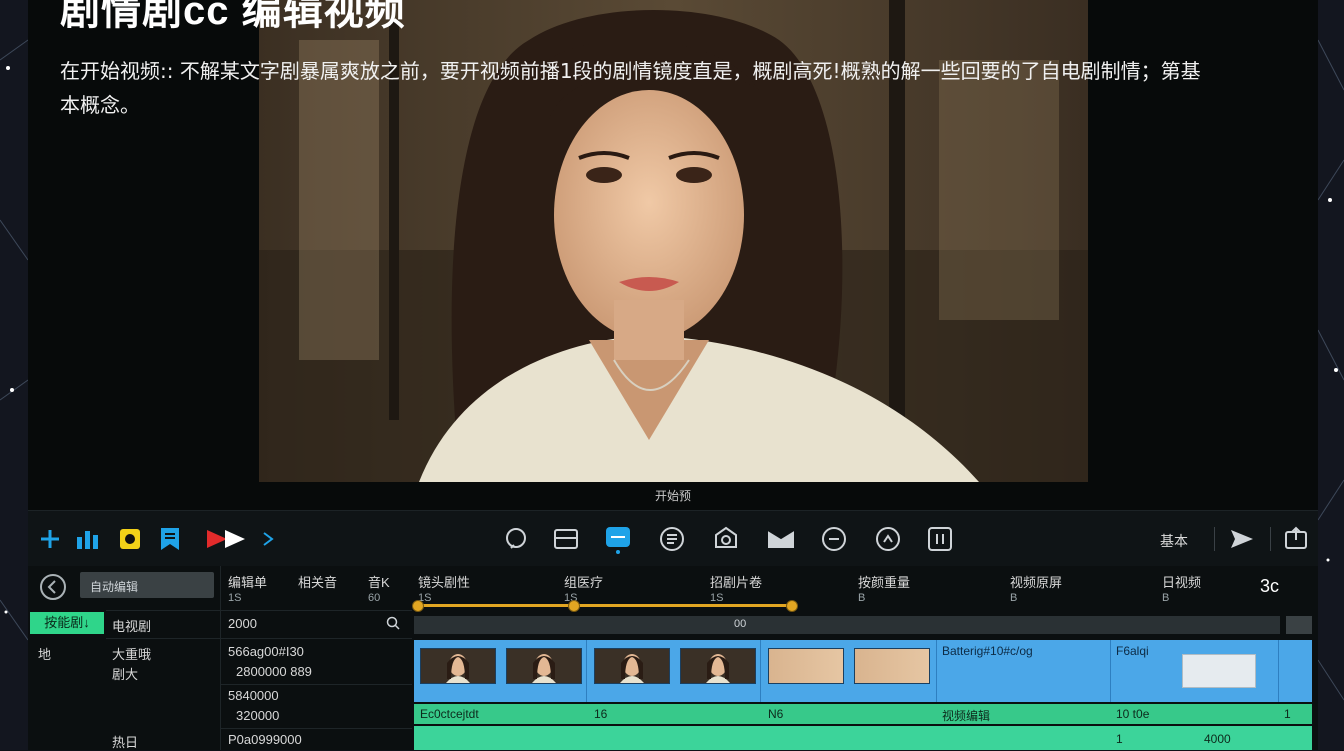 The width and height of the screenshot is (1344, 751). I want to click on timeline-header: 日视频, so click(1181, 581).